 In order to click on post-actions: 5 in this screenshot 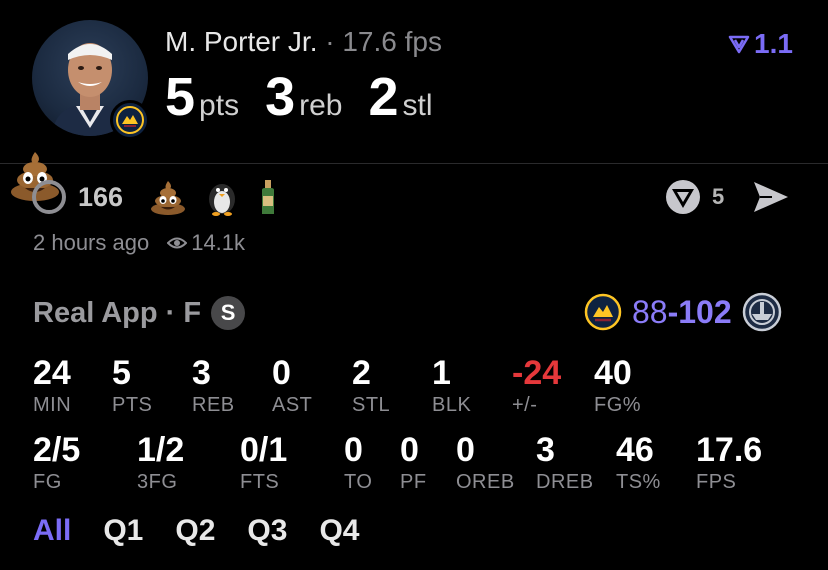, I will do `click(727, 197)`.